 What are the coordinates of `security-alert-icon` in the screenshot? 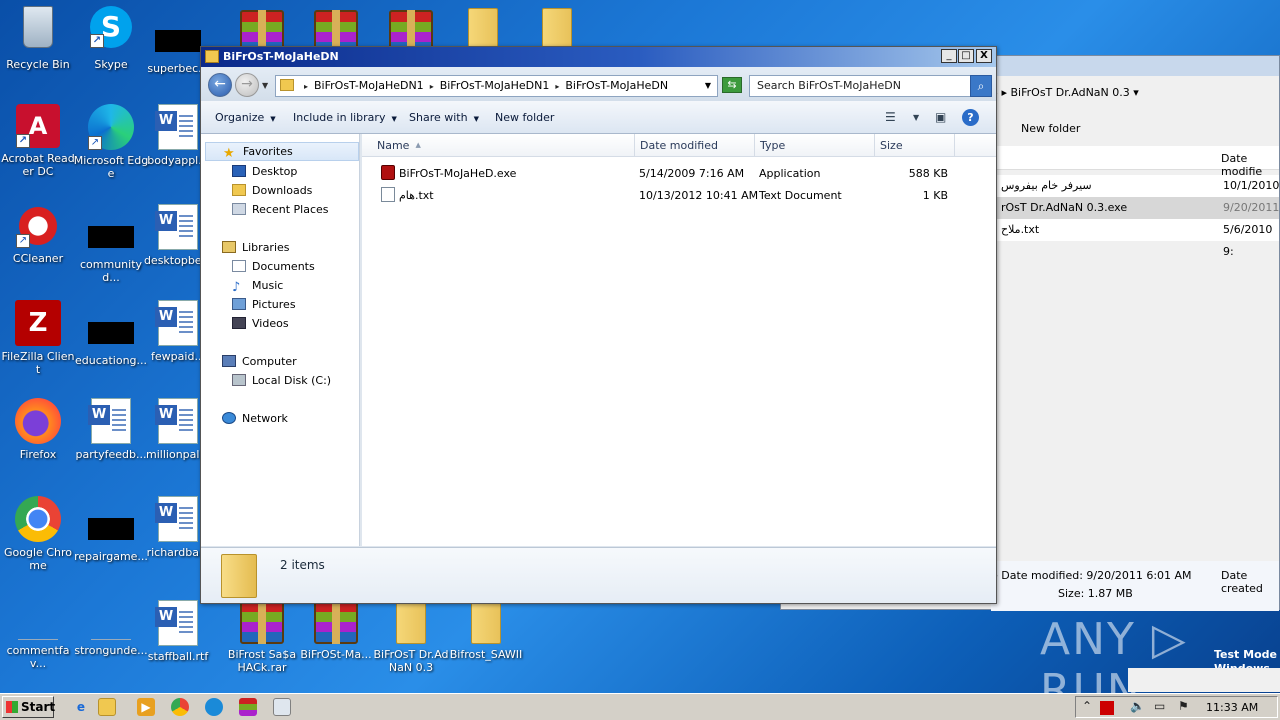 It's located at (1107, 708).